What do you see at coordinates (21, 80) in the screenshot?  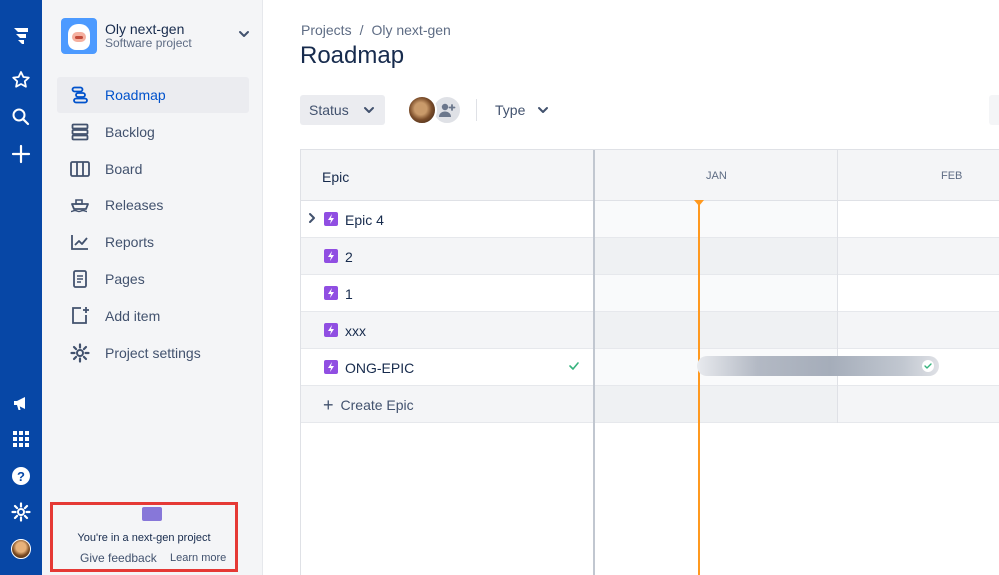 I see `star-icon` at bounding box center [21, 80].